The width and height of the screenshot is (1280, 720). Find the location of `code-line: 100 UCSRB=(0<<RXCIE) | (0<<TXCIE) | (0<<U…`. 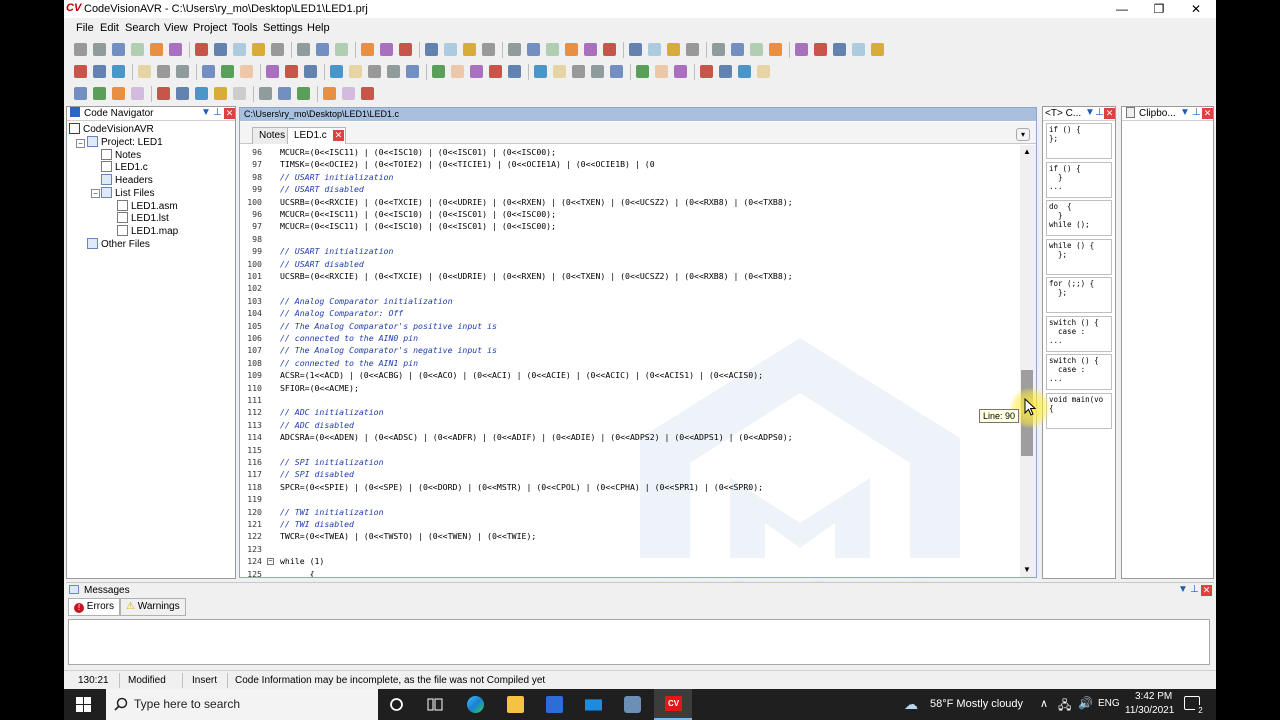

code-line: 100 UCSRB=(0<<RXCIE) | (0<<TXCIE) | (0<<U… is located at coordinates (631, 203).